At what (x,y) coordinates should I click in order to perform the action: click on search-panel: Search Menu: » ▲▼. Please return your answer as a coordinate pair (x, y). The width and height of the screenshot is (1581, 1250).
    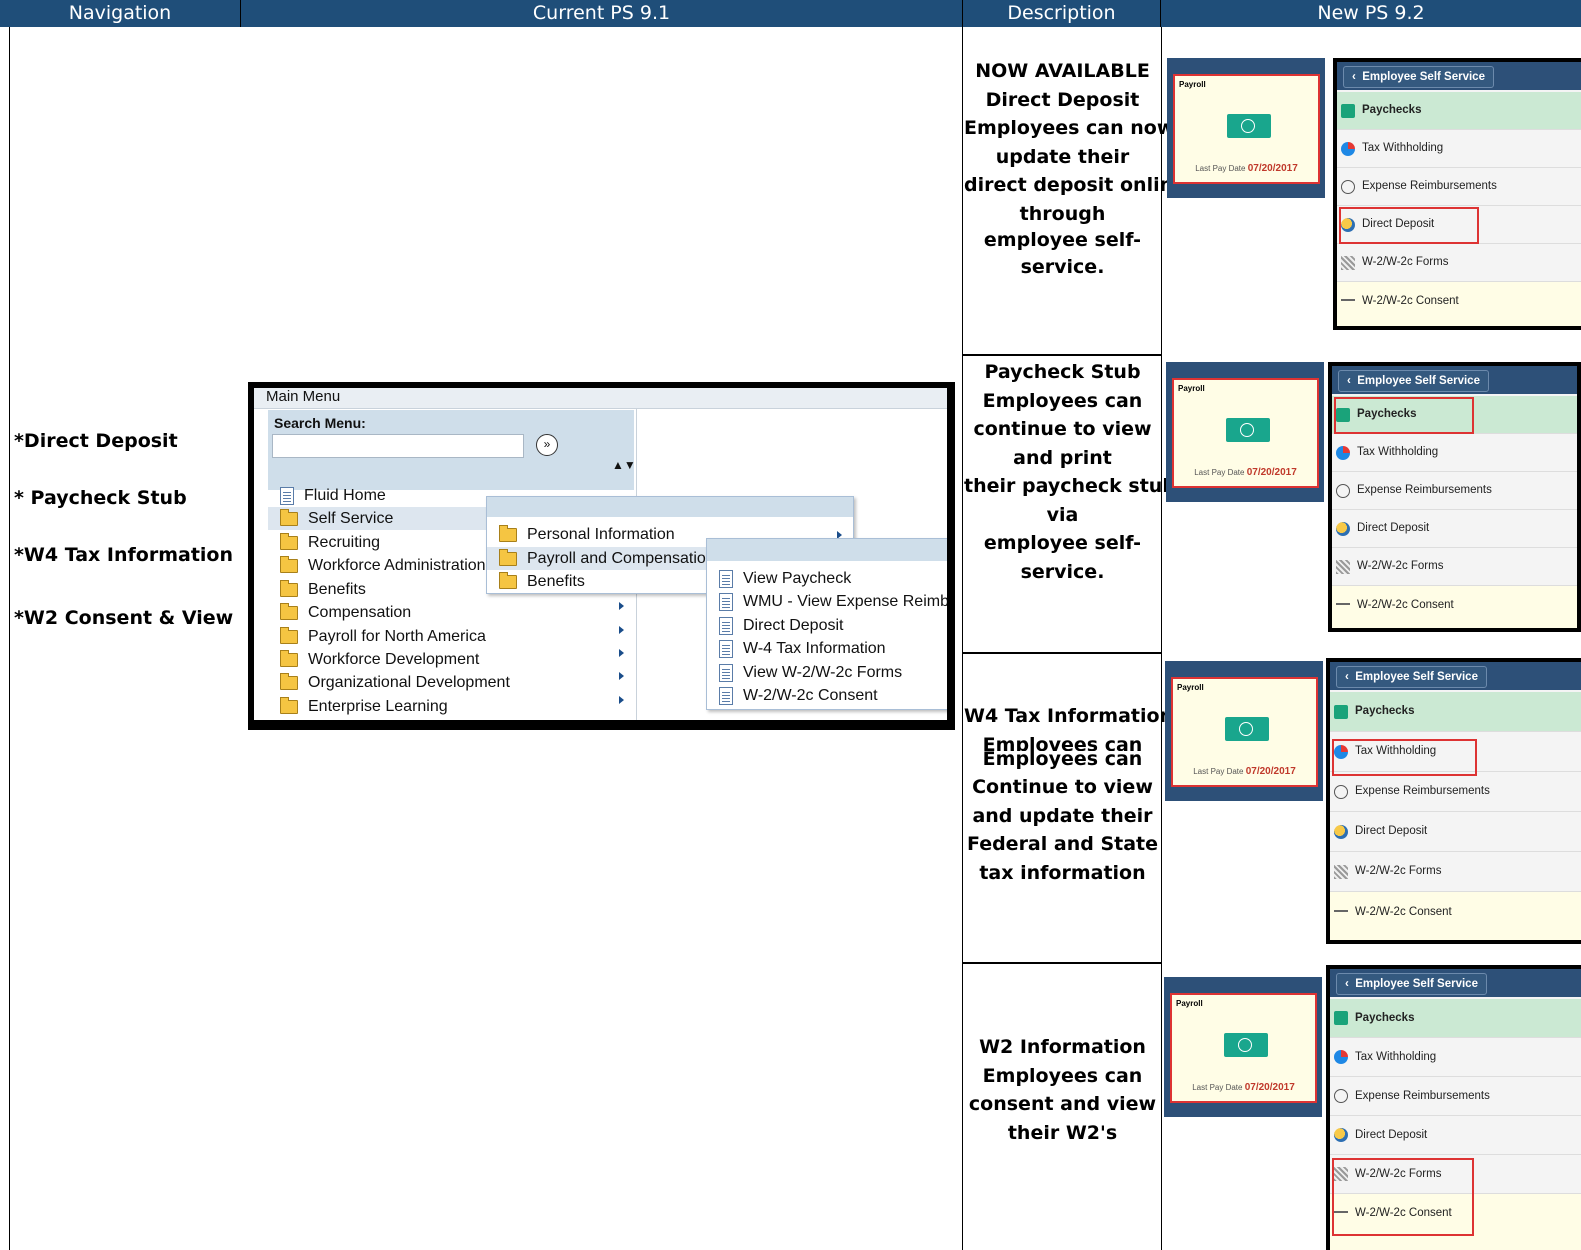
    Looking at the image, I should click on (452, 450).